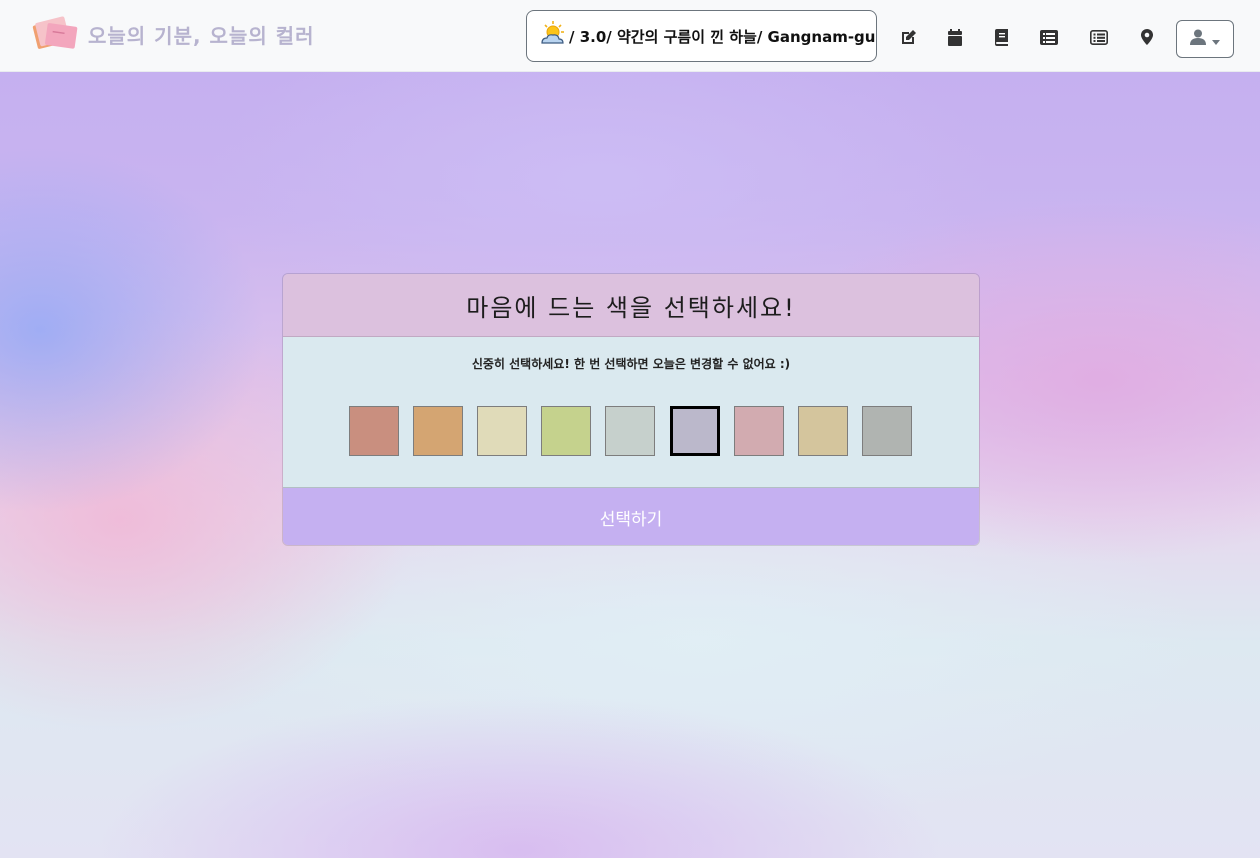 Image resolution: width=1260 pixels, height=858 pixels. Describe the element at coordinates (56, 34) in the screenshot. I see `notebook-logo-icon` at that location.